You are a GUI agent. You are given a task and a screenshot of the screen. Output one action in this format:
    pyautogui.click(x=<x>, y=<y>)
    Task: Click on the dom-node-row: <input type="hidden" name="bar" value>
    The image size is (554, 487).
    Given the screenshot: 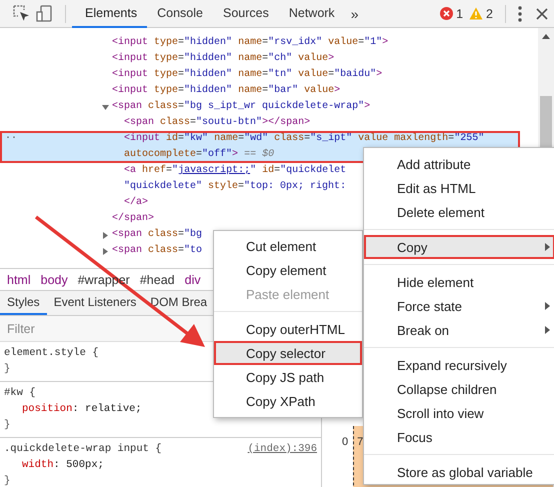 What is the action you would take?
    pyautogui.click(x=170, y=91)
    